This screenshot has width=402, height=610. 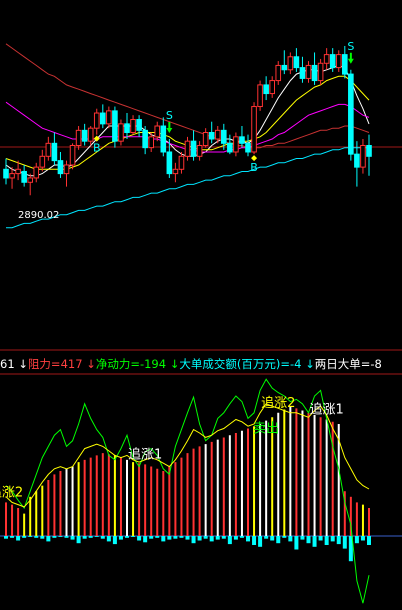 What do you see at coordinates (14, 364) in the screenshot?
I see `indicator-value-1: 61 ↓` at bounding box center [14, 364].